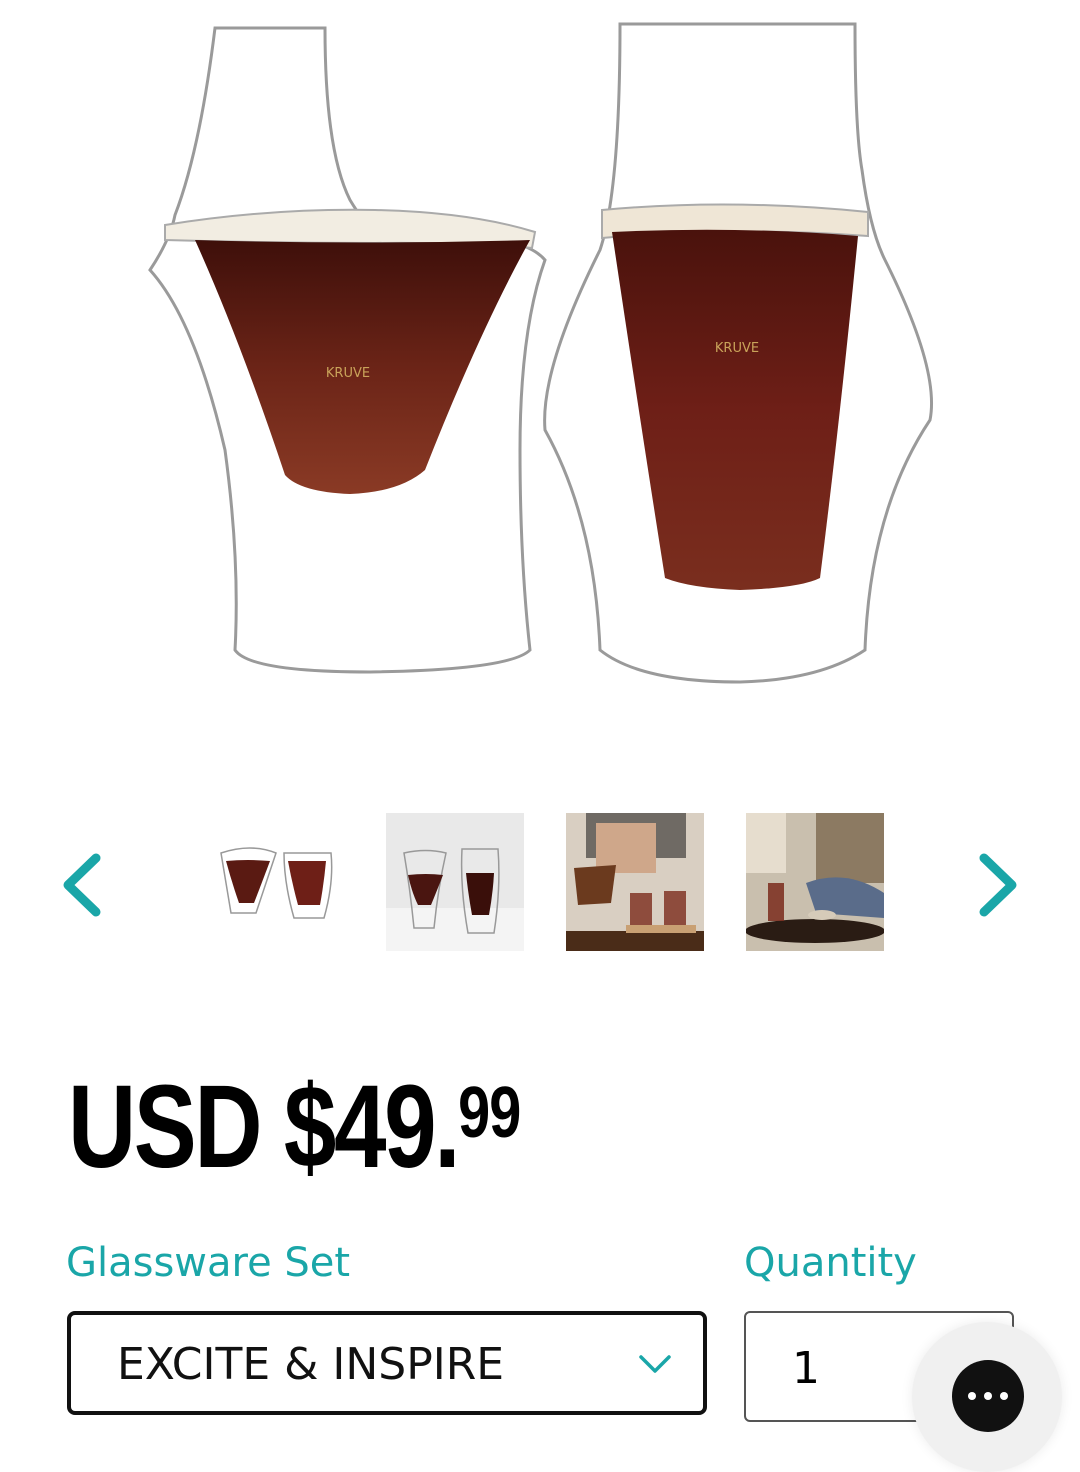  I want to click on chat-bubble-icon, so click(988, 1396).